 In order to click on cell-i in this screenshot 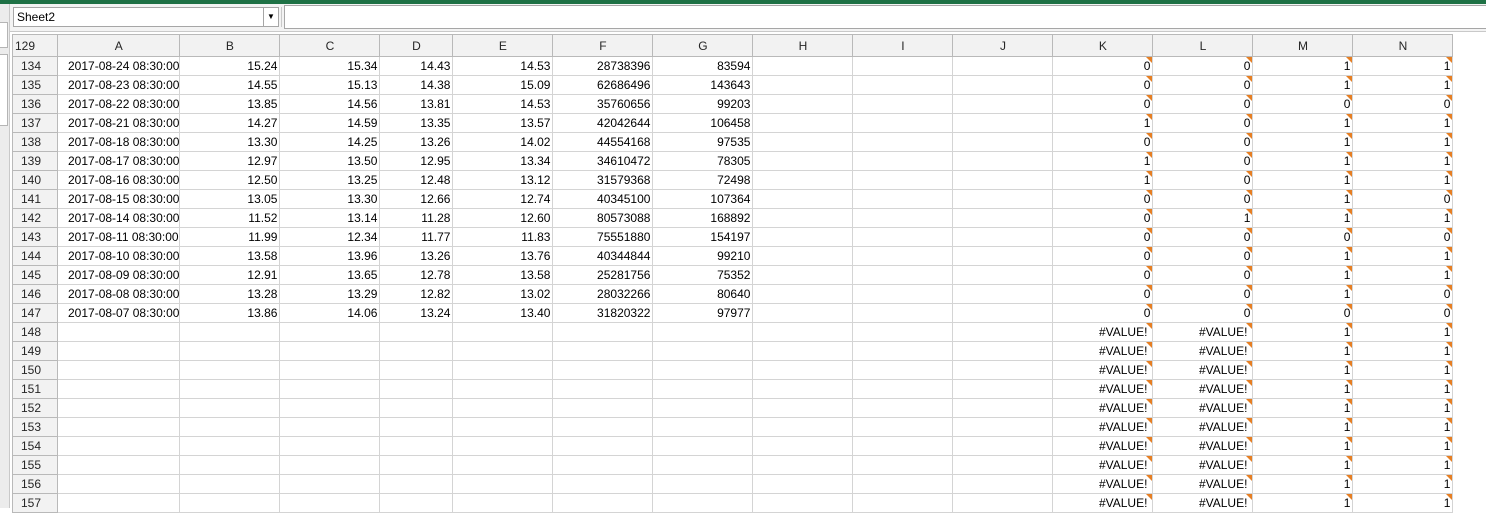, I will do `click(903, 408)`.